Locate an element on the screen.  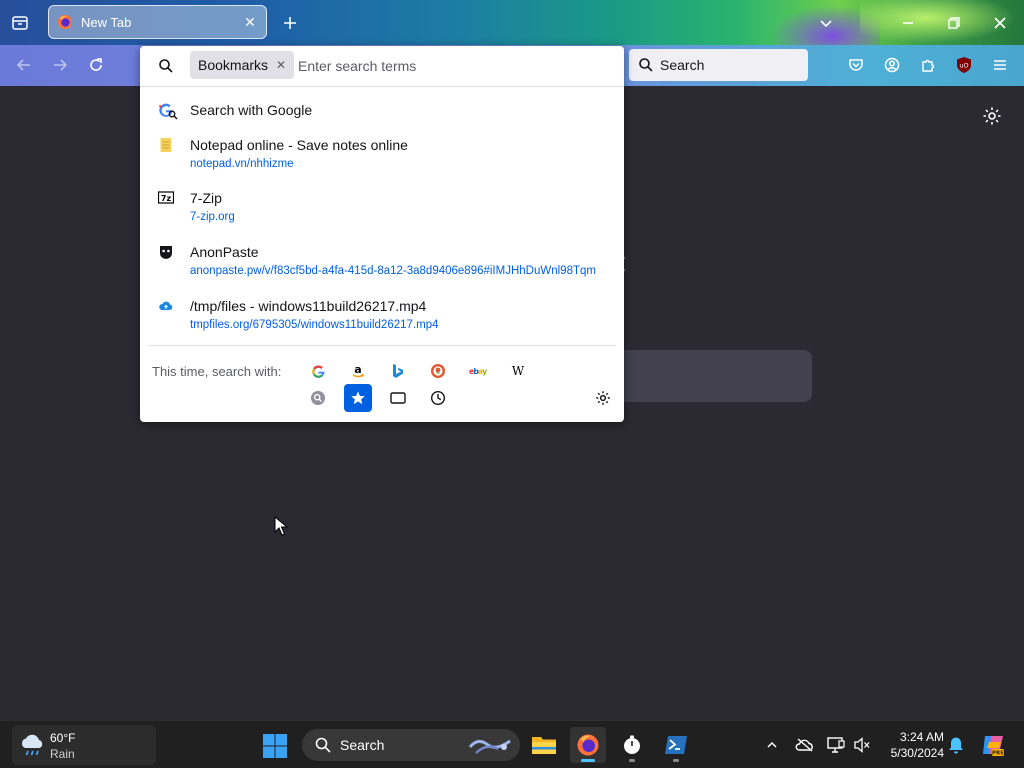
account-icon is located at coordinates (892, 65).